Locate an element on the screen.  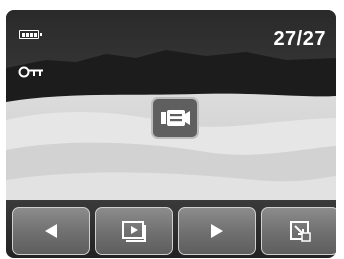
movie-camera-icon is located at coordinates (175, 118).